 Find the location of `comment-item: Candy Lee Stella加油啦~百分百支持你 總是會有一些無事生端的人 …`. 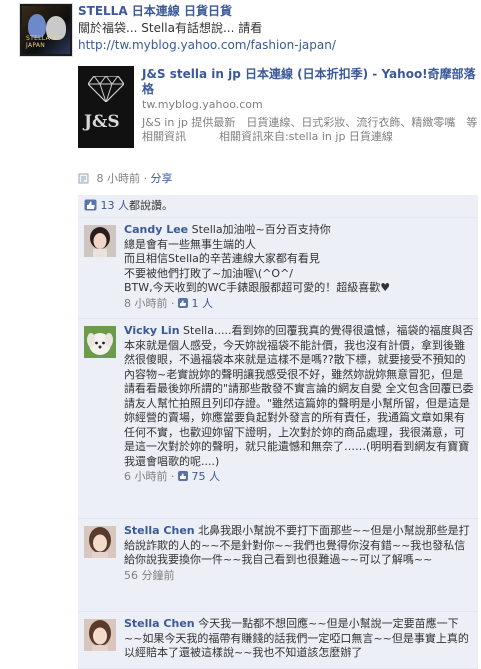

comment-item: Candy Lee Stella加油啦~百分百支持你 總是會有一些無事生端的人 … is located at coordinates (278, 268).